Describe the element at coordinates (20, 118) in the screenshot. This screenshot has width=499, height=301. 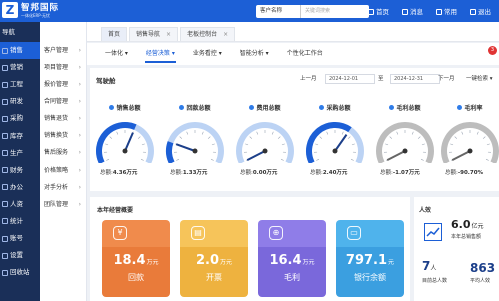
I see `module-item: 采购` at that location.